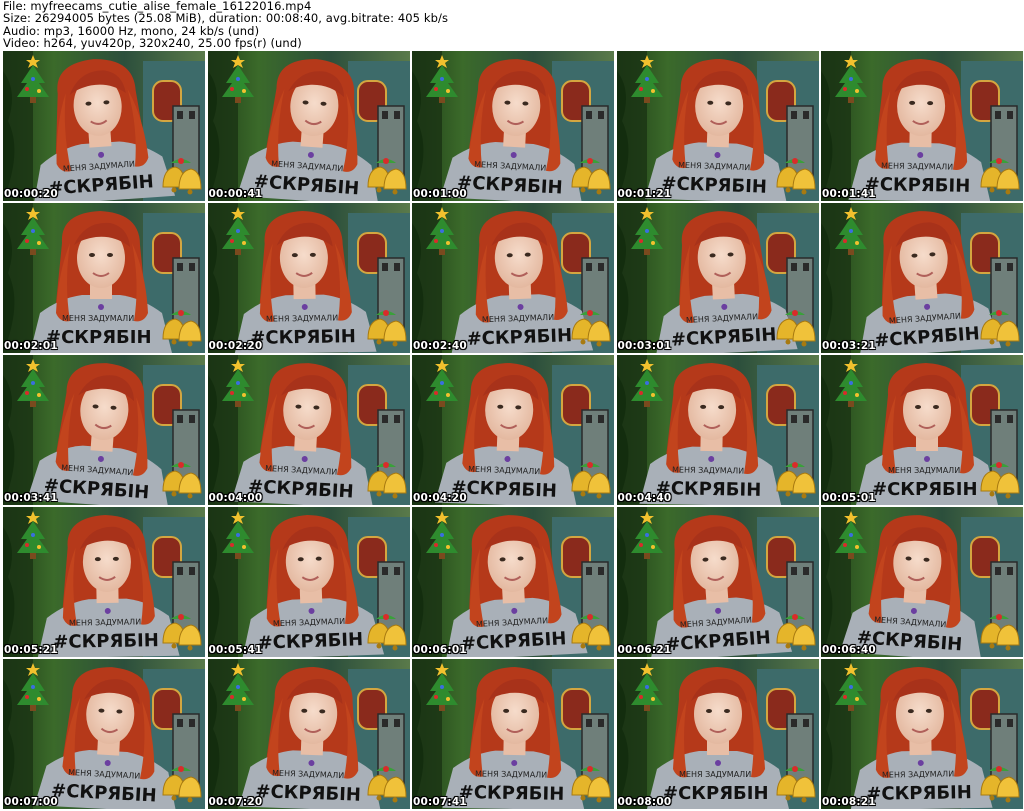 This screenshot has height=811, width=1024. What do you see at coordinates (849, 650) in the screenshot?
I see `timestamp-label: 00:06:40` at bounding box center [849, 650].